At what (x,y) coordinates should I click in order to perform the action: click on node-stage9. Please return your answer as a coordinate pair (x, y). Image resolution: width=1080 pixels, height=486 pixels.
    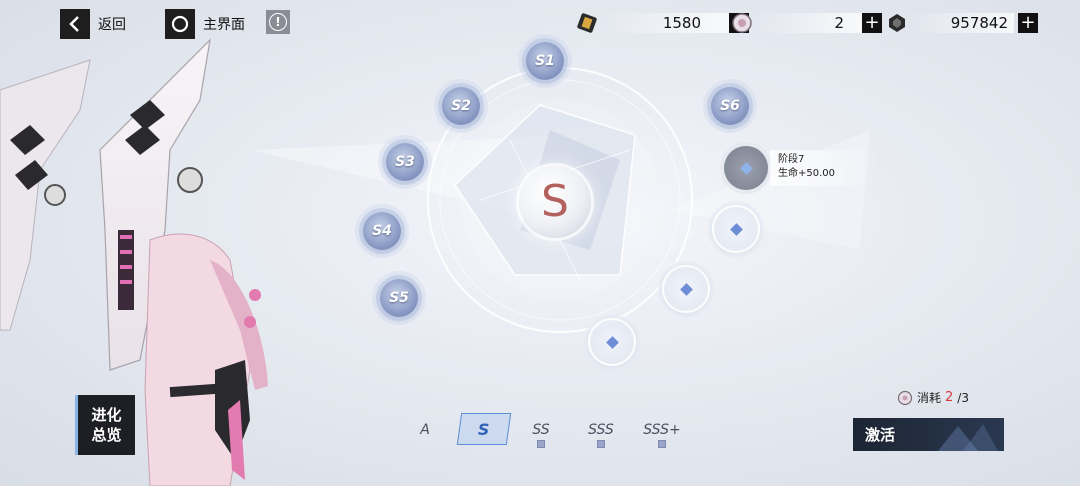
    Looking at the image, I should click on (686, 289).